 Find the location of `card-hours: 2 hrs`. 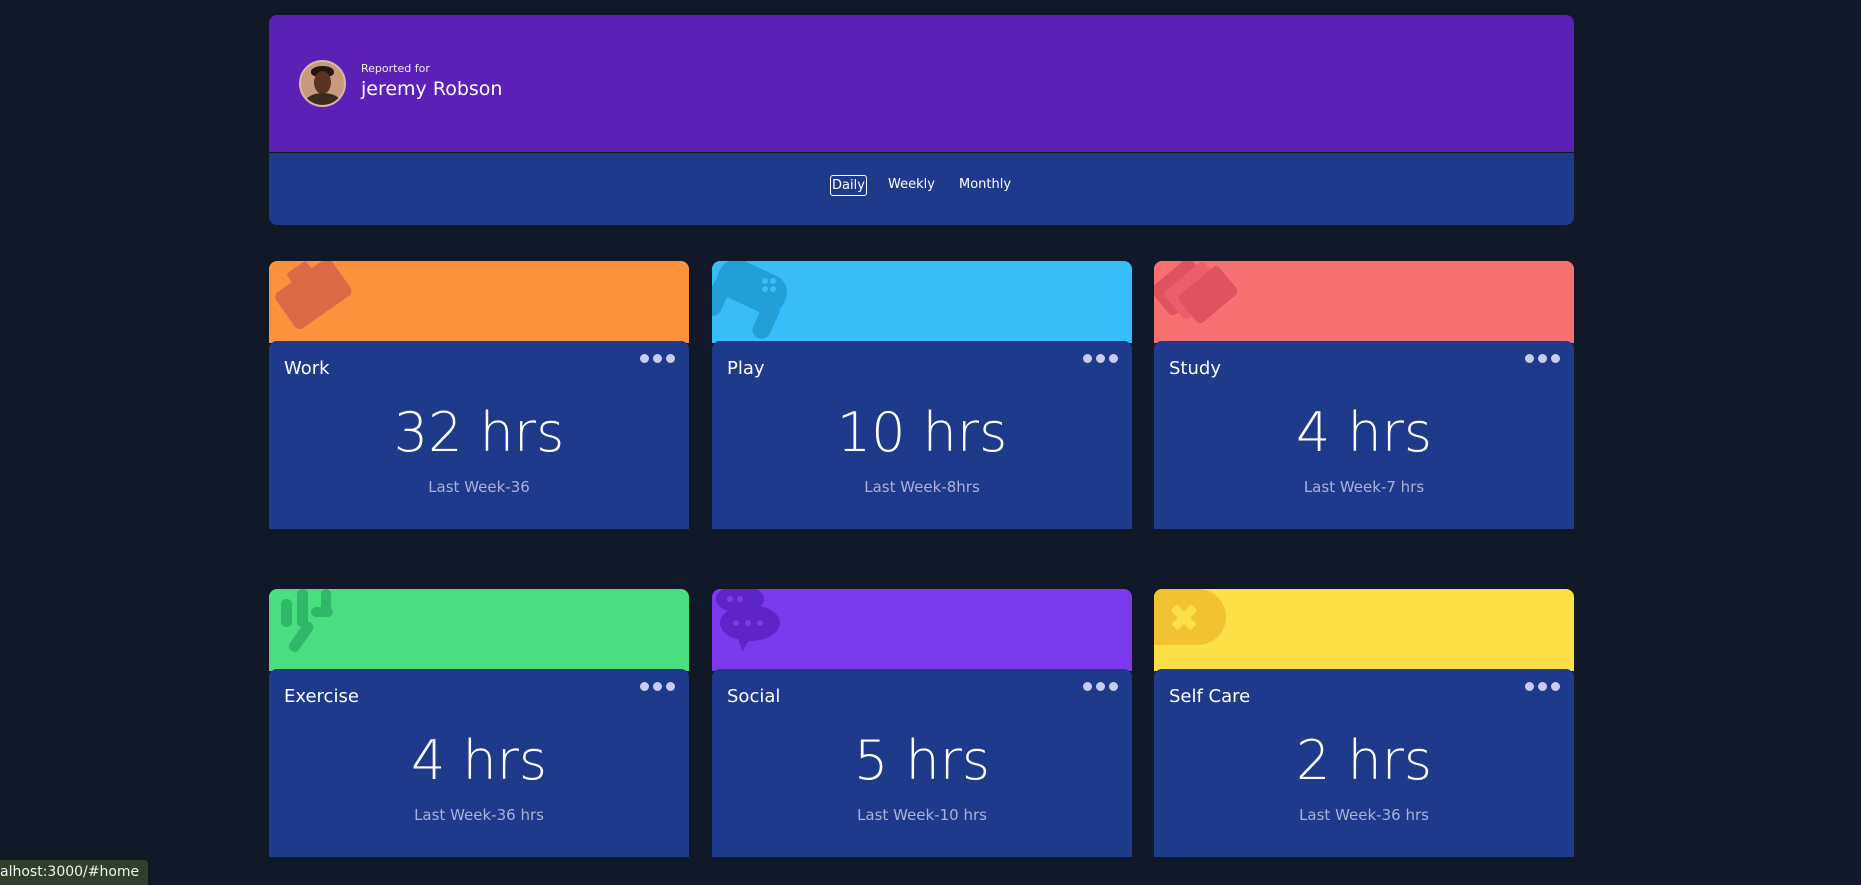

card-hours: 2 hrs is located at coordinates (1364, 760).